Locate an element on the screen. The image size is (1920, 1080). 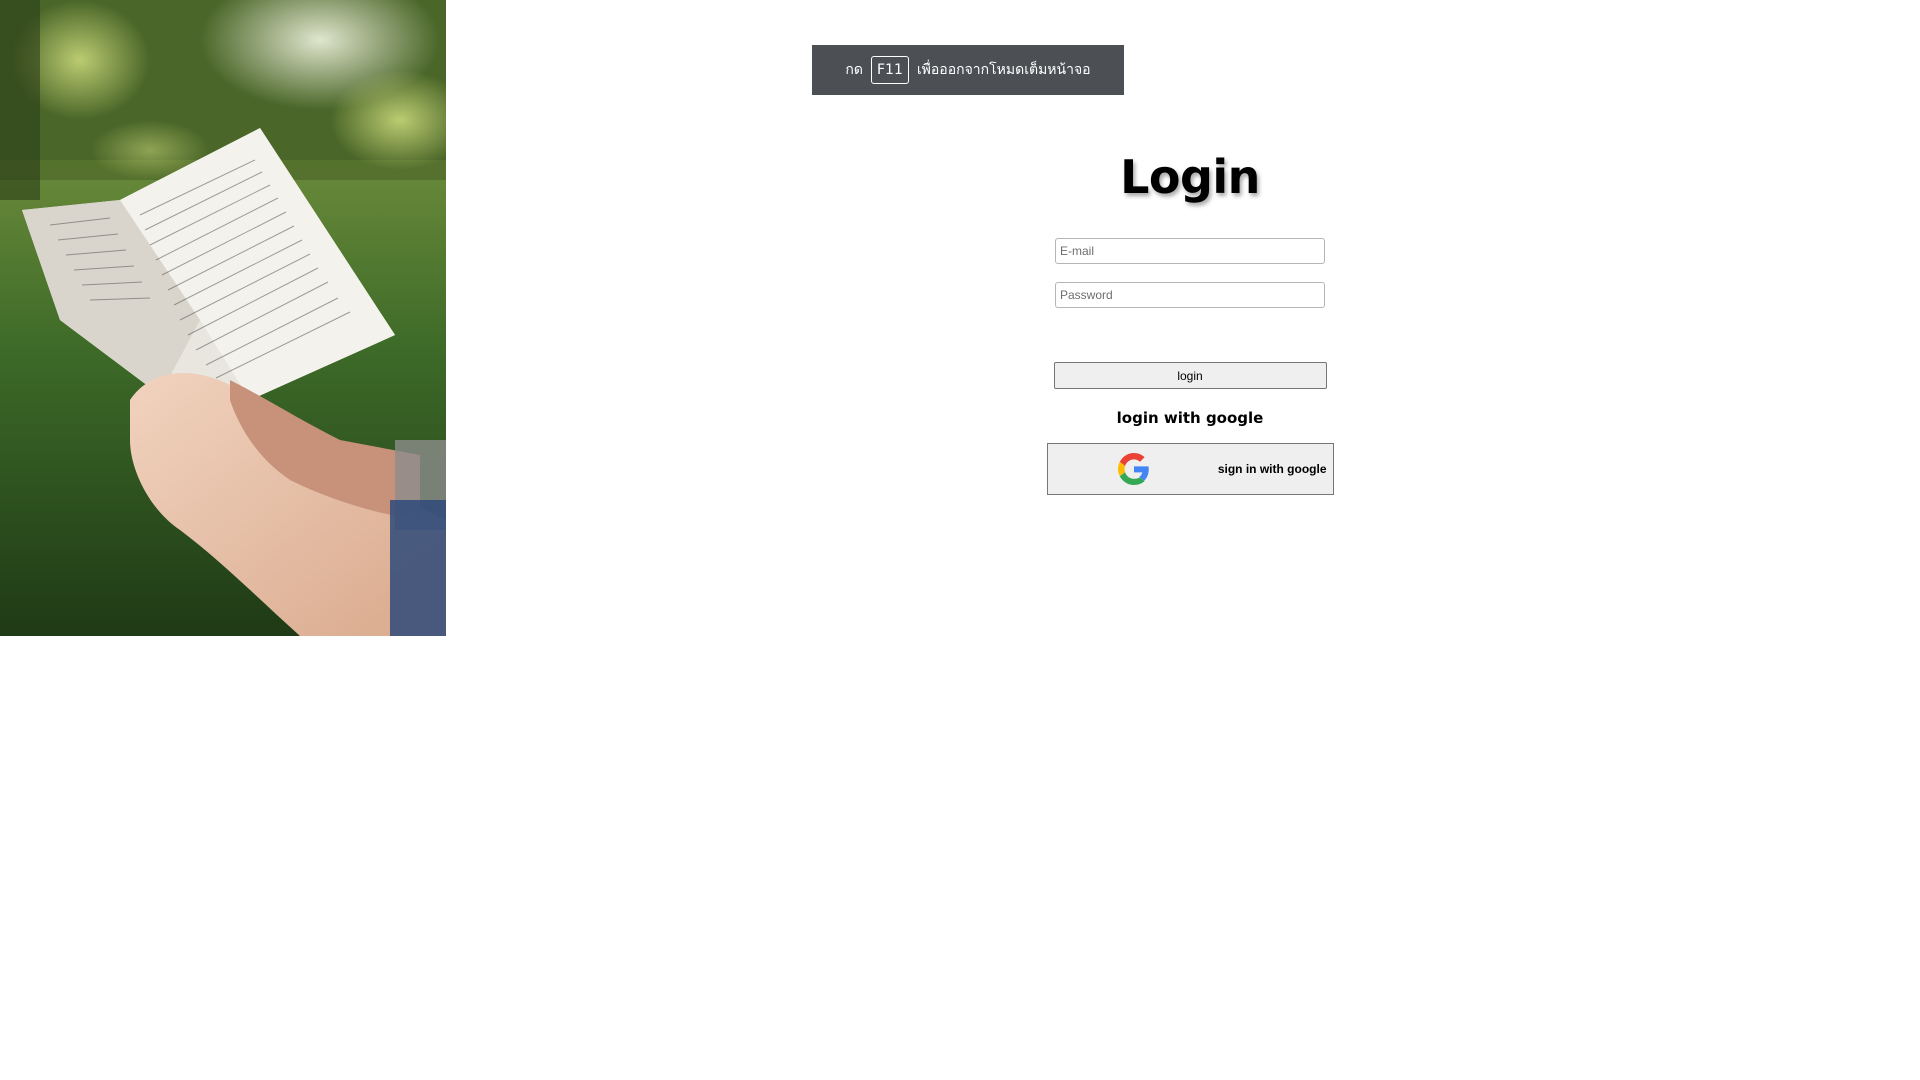
page-title: Login is located at coordinates (1190, 177).